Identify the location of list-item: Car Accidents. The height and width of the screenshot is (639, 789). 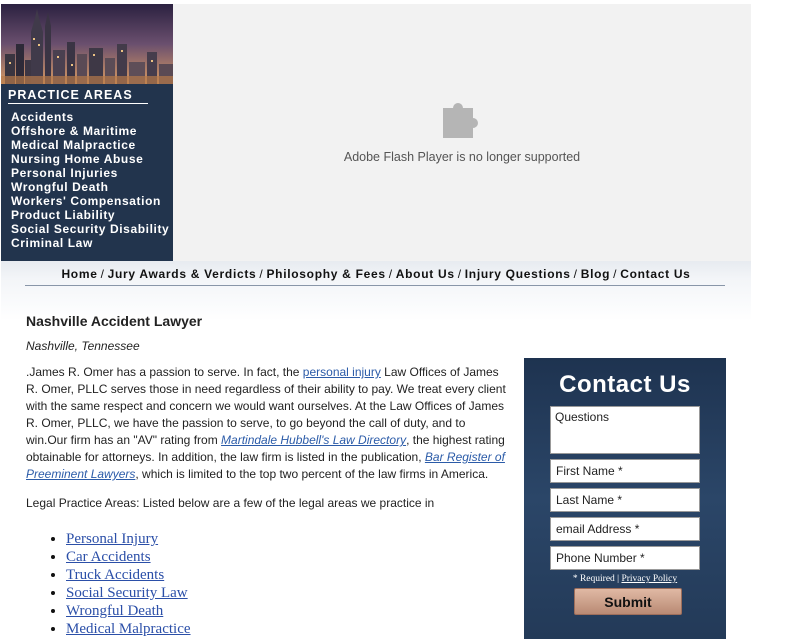
(128, 557).